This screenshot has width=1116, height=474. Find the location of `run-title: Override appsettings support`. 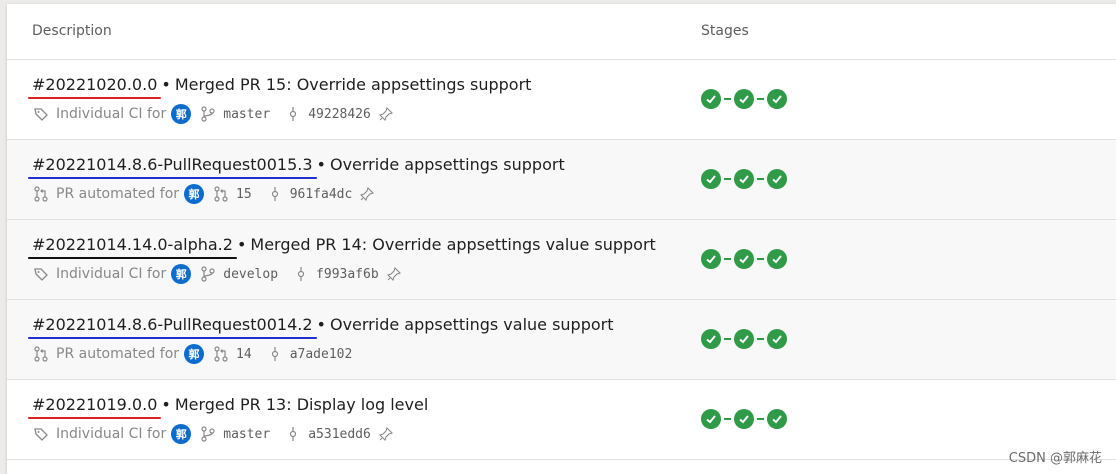

run-title: Override appsettings support is located at coordinates (447, 164).